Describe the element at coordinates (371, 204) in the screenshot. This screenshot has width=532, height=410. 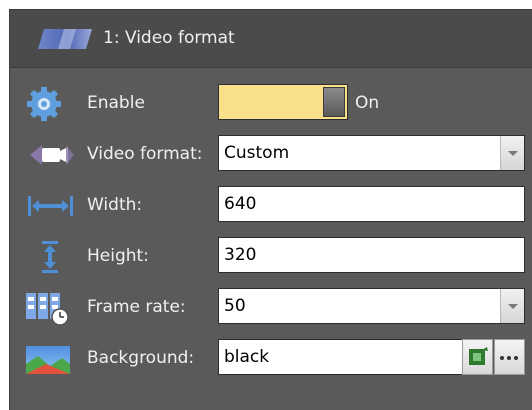
I see `width-input: 640` at that location.